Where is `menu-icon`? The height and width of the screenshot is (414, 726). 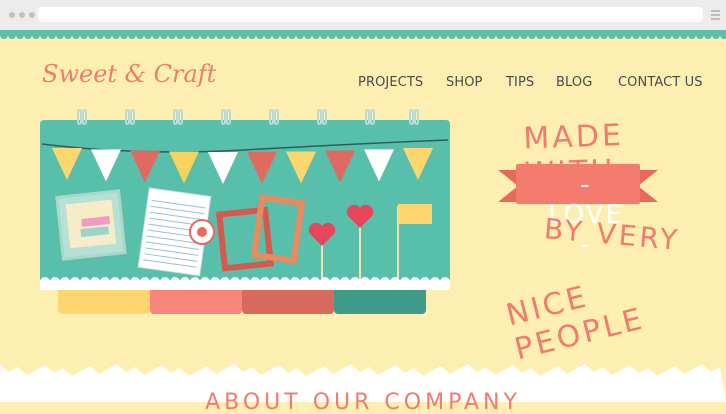 menu-icon is located at coordinates (715, 15).